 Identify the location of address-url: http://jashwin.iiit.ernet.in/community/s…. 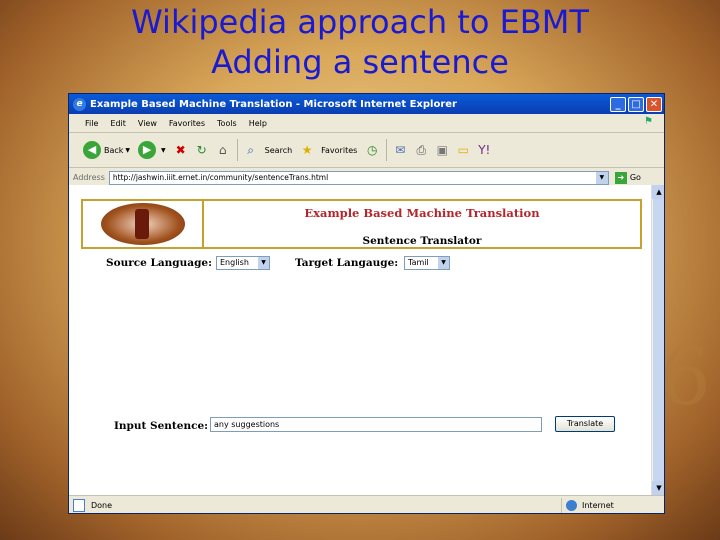
(220, 177).